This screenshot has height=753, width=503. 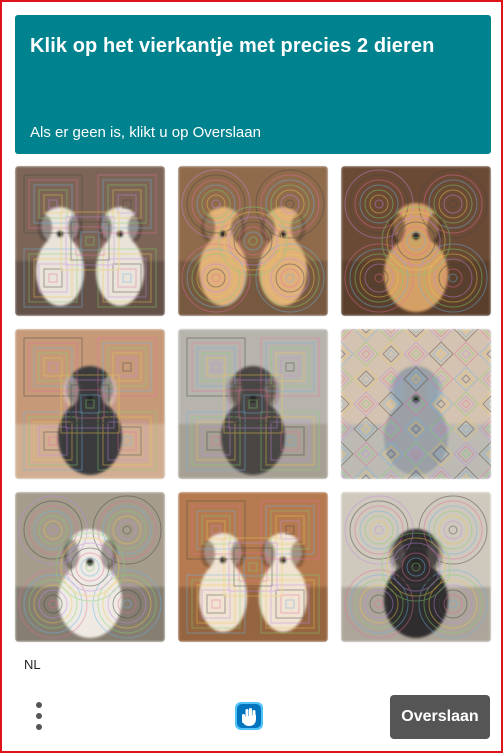 I want to click on hcaptcha-logo-icon, so click(x=249, y=716).